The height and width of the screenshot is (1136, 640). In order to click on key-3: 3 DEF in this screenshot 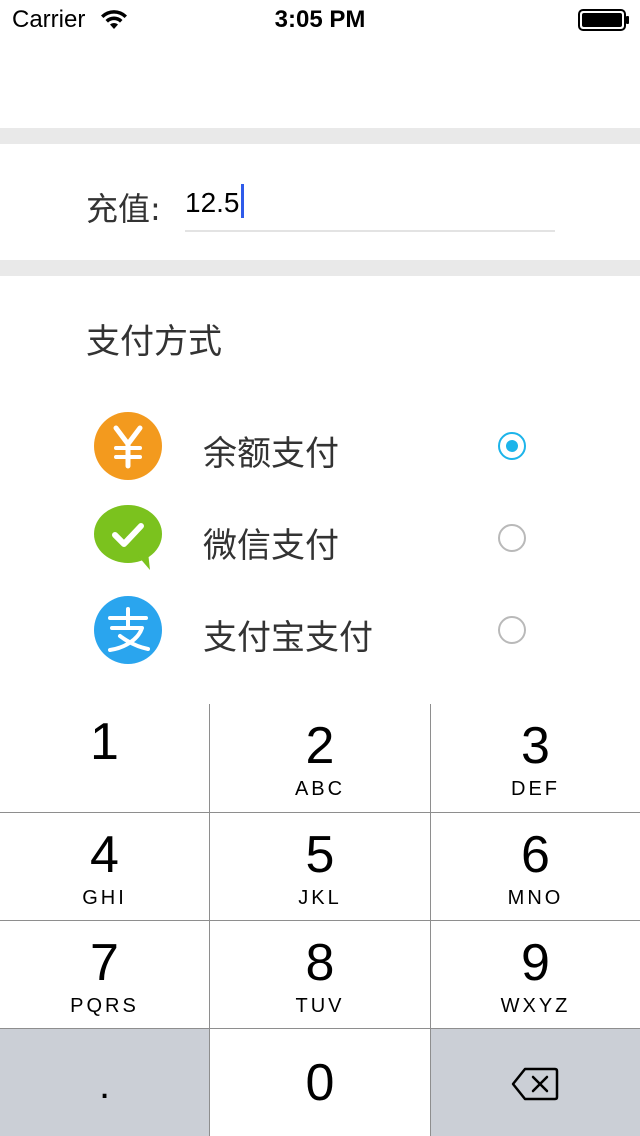, I will do `click(535, 758)`.